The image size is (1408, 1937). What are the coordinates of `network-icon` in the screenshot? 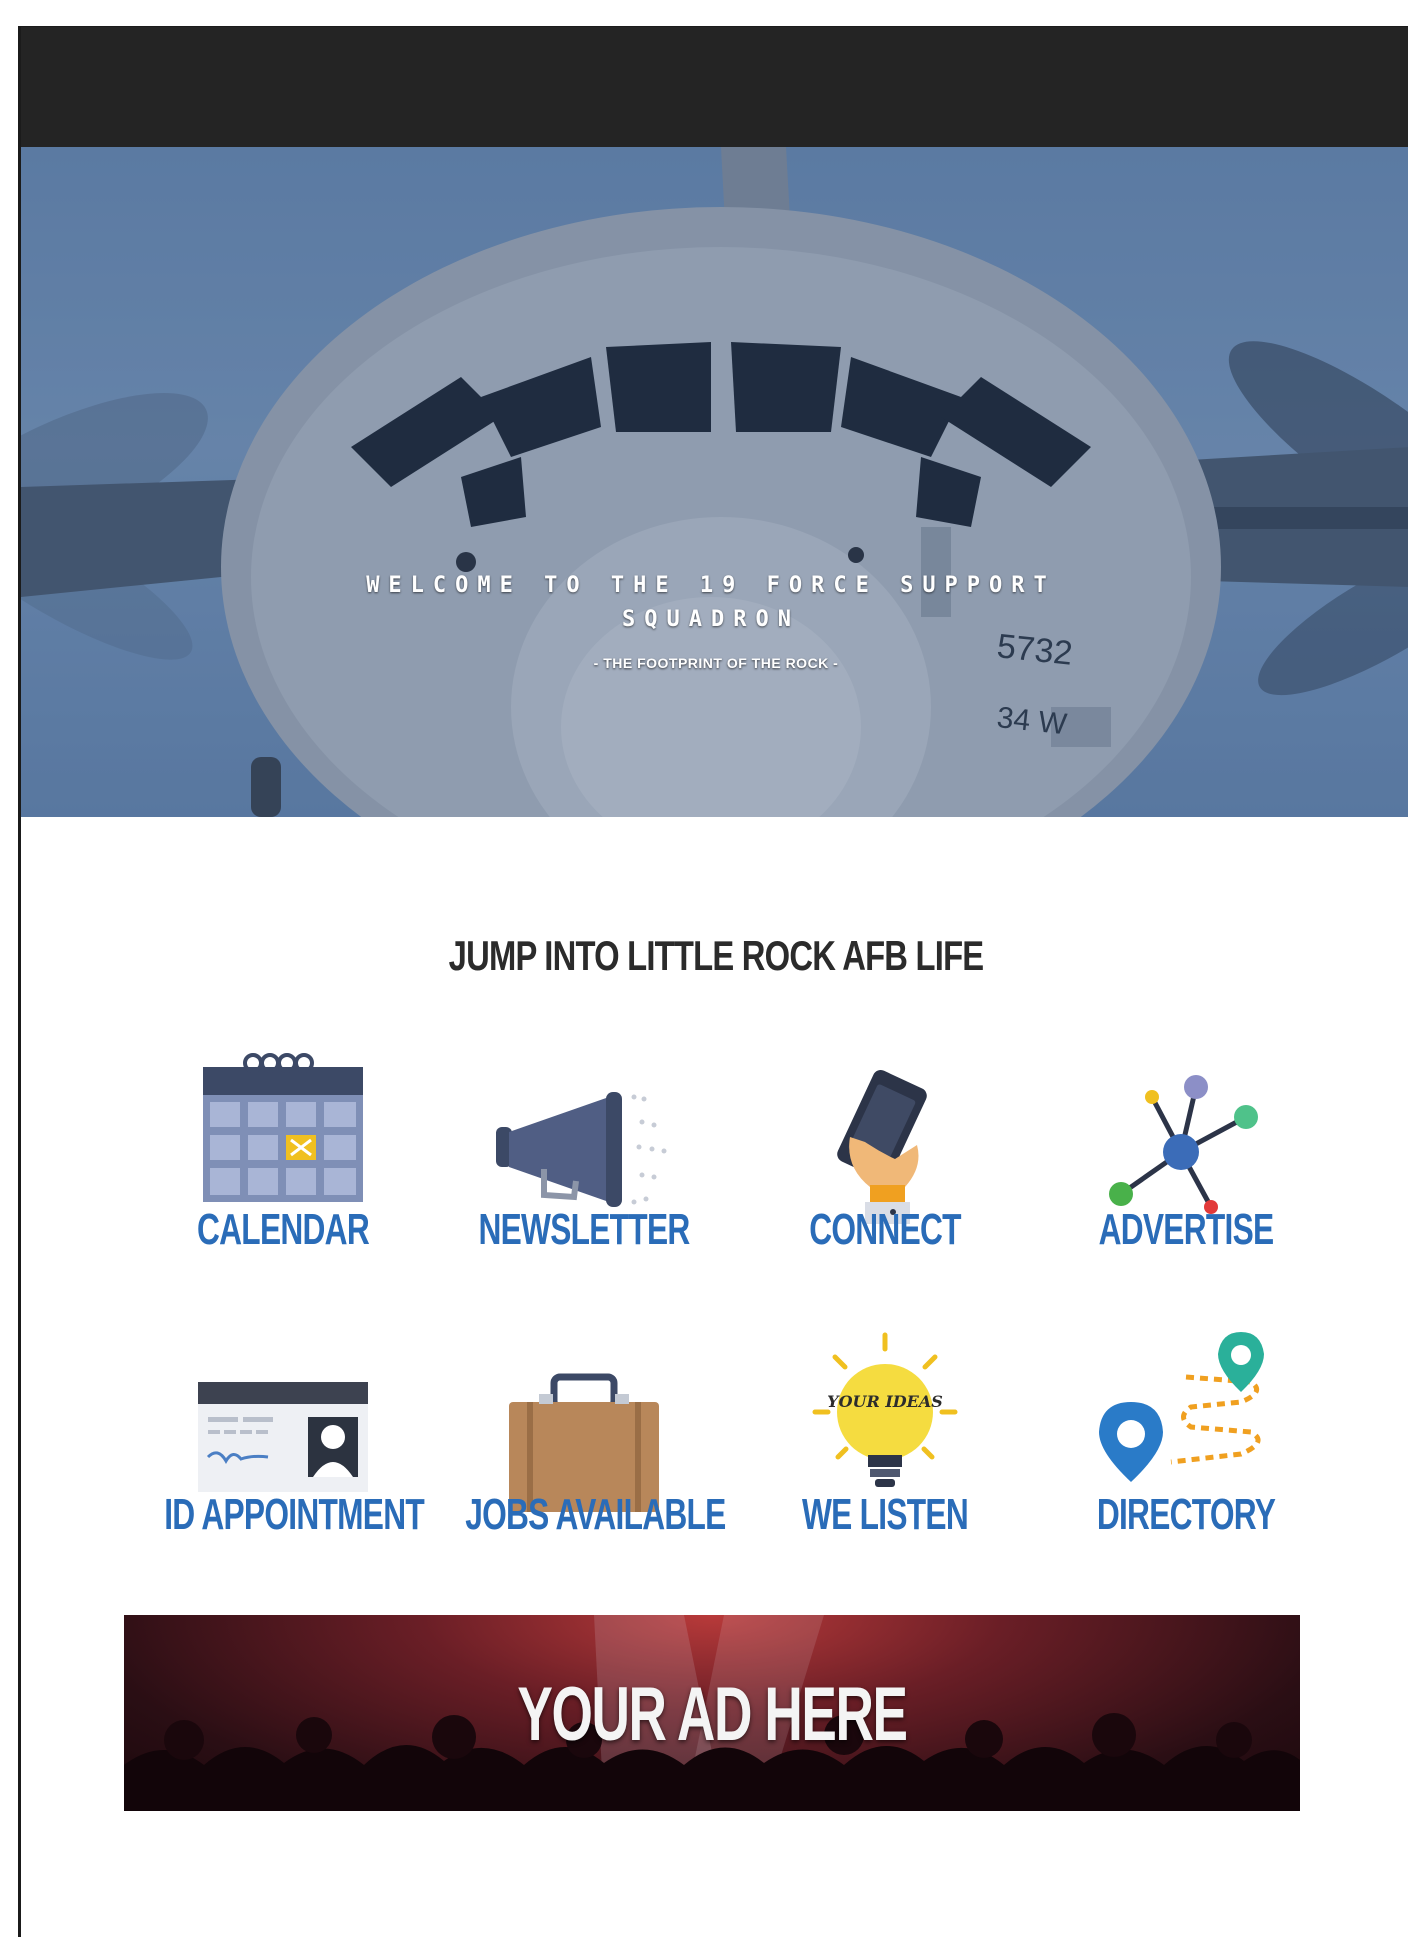 It's located at (1183, 1144).